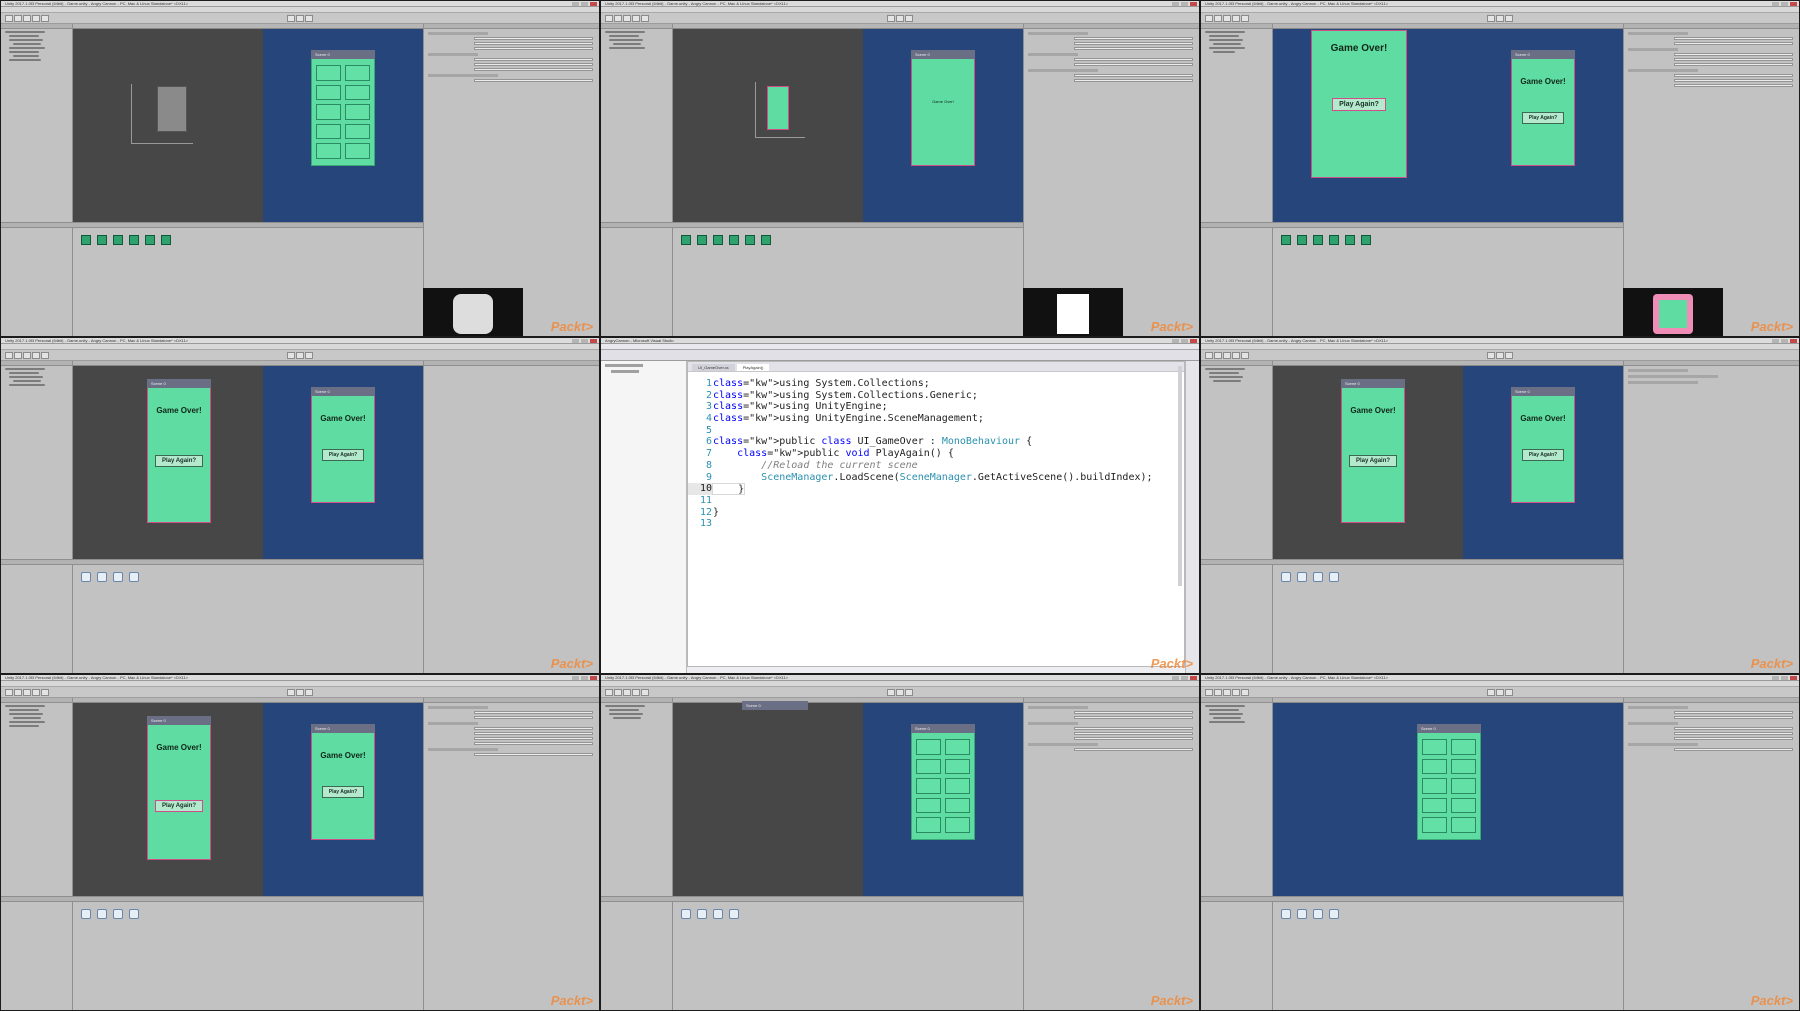 This screenshot has width=1800, height=1011. I want to click on code-line: 8 //Reload the current scene, so click(936, 466).